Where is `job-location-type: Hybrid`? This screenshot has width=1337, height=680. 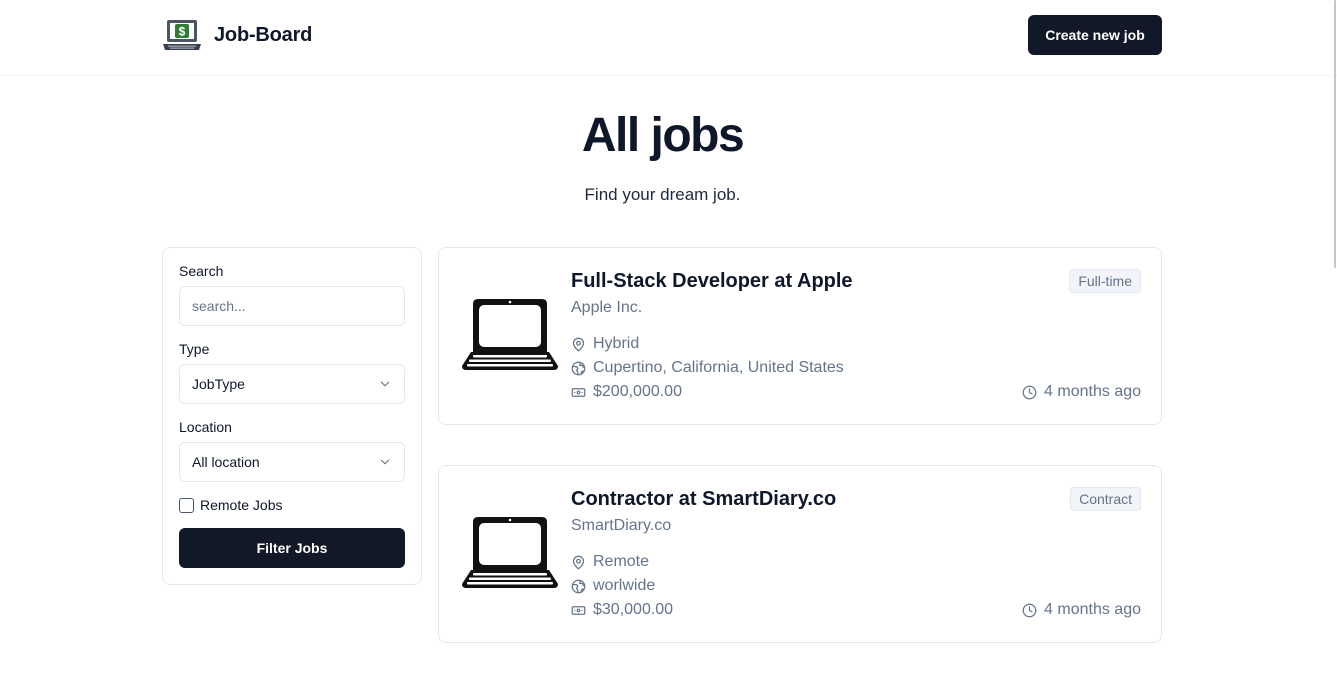
job-location-type: Hybrid is located at coordinates (605, 344).